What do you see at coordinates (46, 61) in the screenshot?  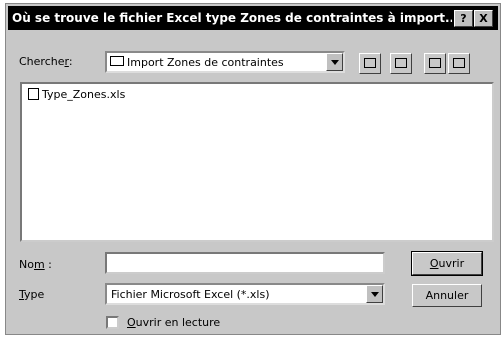 I see `look-in-label: Chercher:` at bounding box center [46, 61].